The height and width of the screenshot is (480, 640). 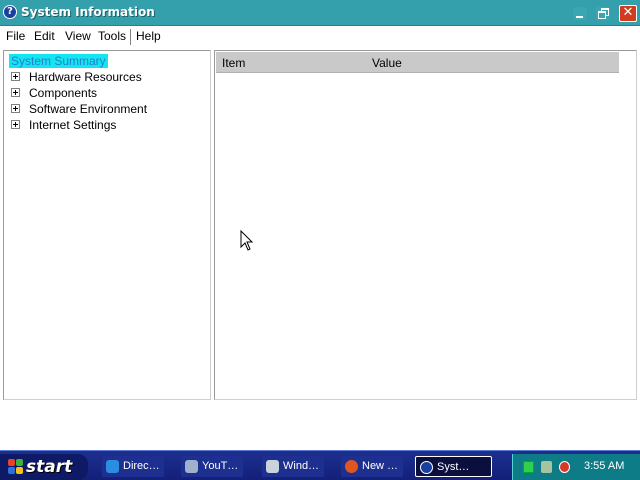 I want to click on help-icon, so click(x=426, y=467).